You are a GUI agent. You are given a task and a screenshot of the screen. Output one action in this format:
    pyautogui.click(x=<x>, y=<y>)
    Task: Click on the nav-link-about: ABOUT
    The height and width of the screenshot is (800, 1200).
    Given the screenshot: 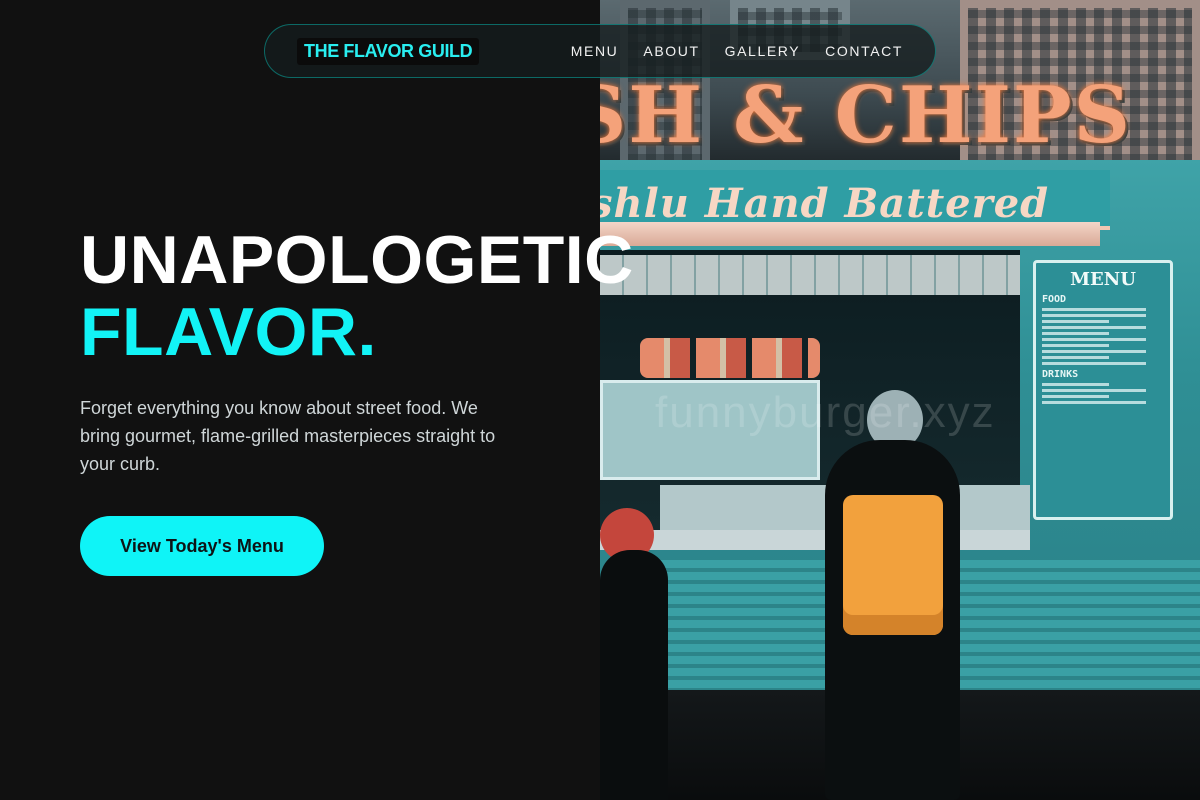 What is the action you would take?
    pyautogui.click(x=671, y=51)
    